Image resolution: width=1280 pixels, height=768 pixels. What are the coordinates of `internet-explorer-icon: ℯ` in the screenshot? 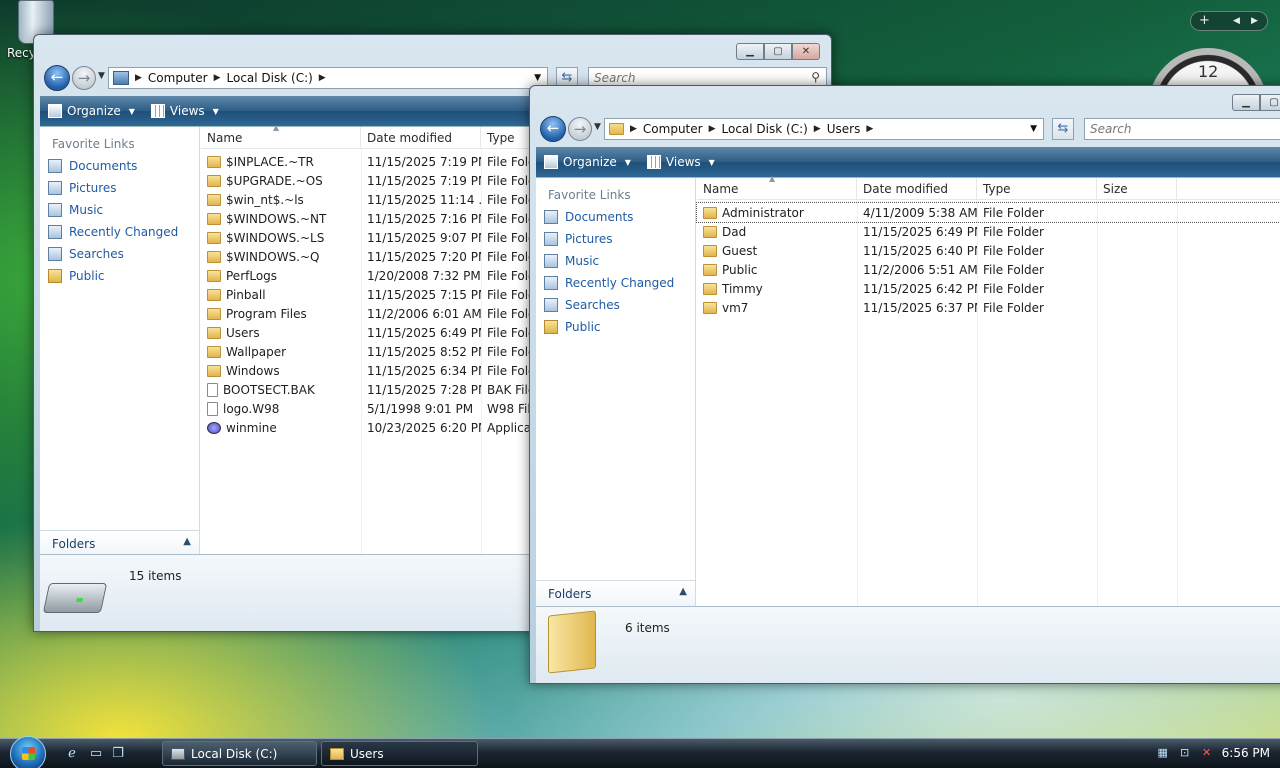 It's located at (72, 754).